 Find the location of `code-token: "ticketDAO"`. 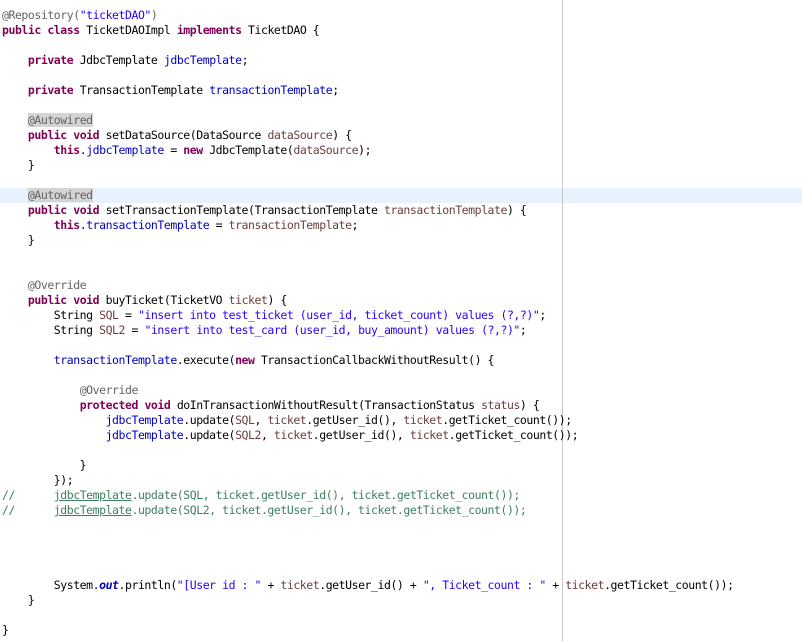

code-token: "ticketDAO" is located at coordinates (115, 15).